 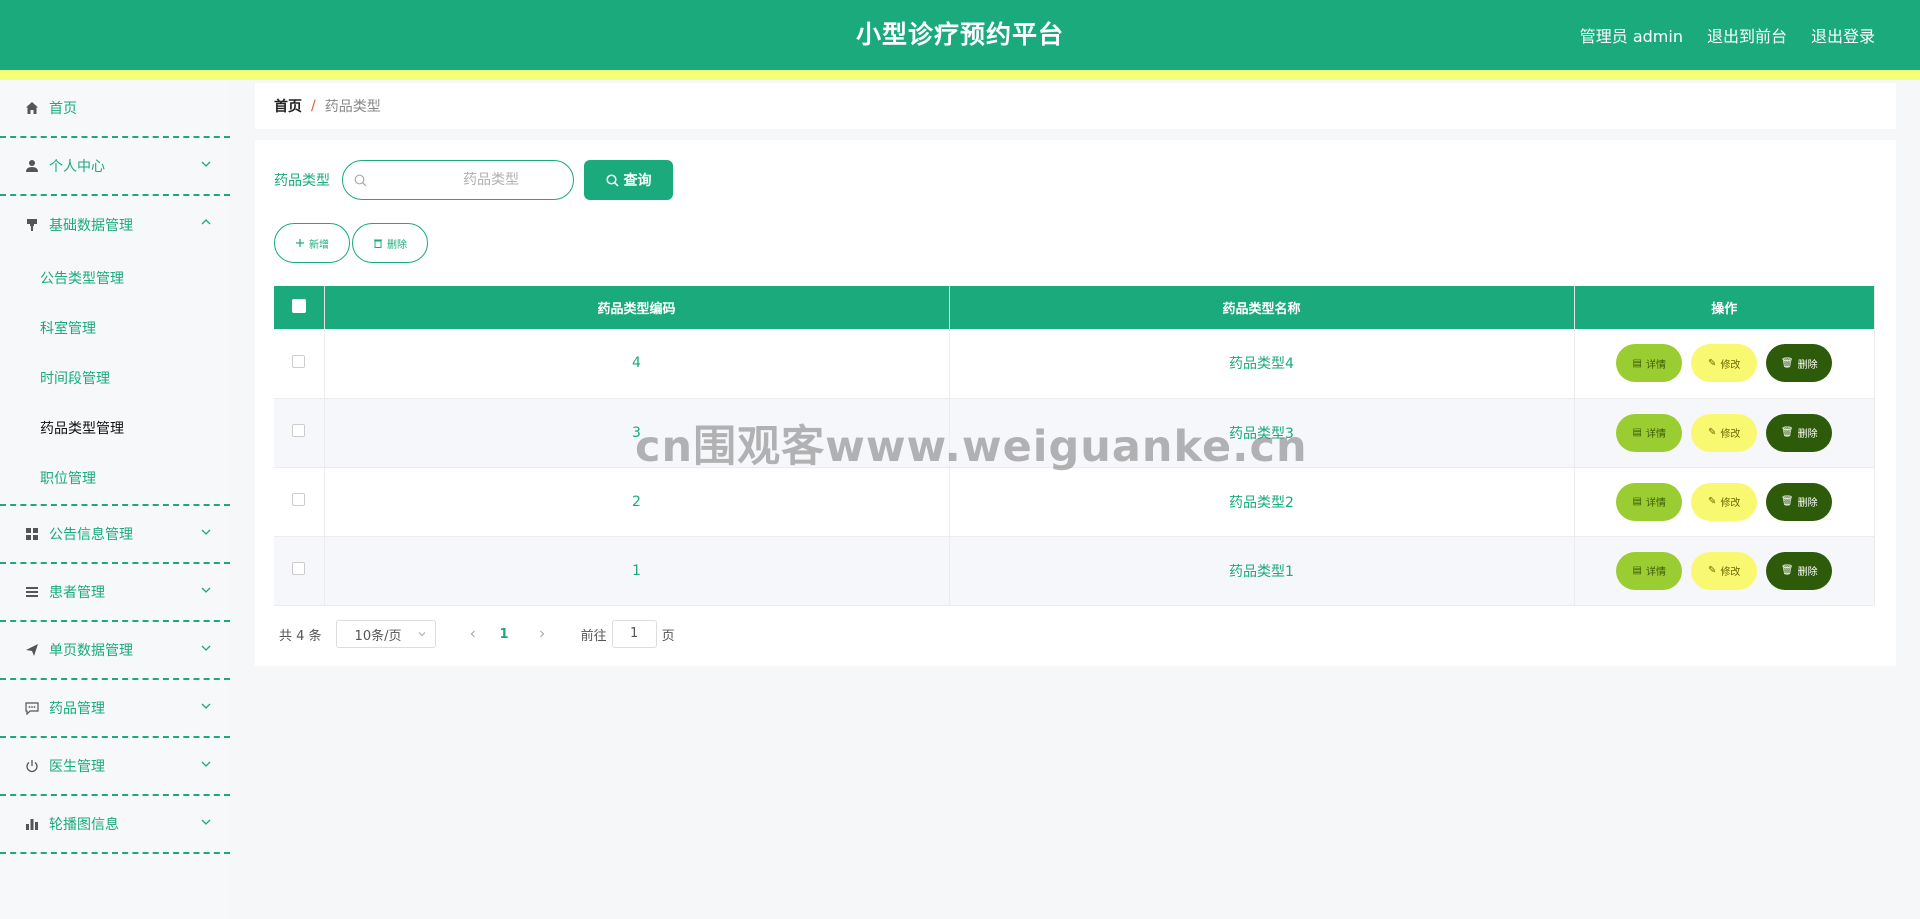 I want to click on cell-name: 药品类型3, so click(x=1262, y=433).